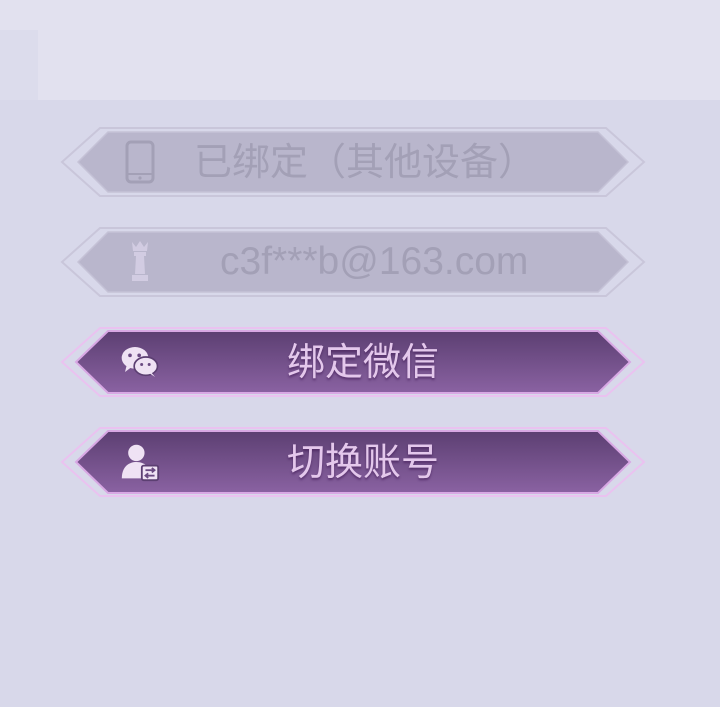  I want to click on switch-account-button: 切换账号, so click(353, 462).